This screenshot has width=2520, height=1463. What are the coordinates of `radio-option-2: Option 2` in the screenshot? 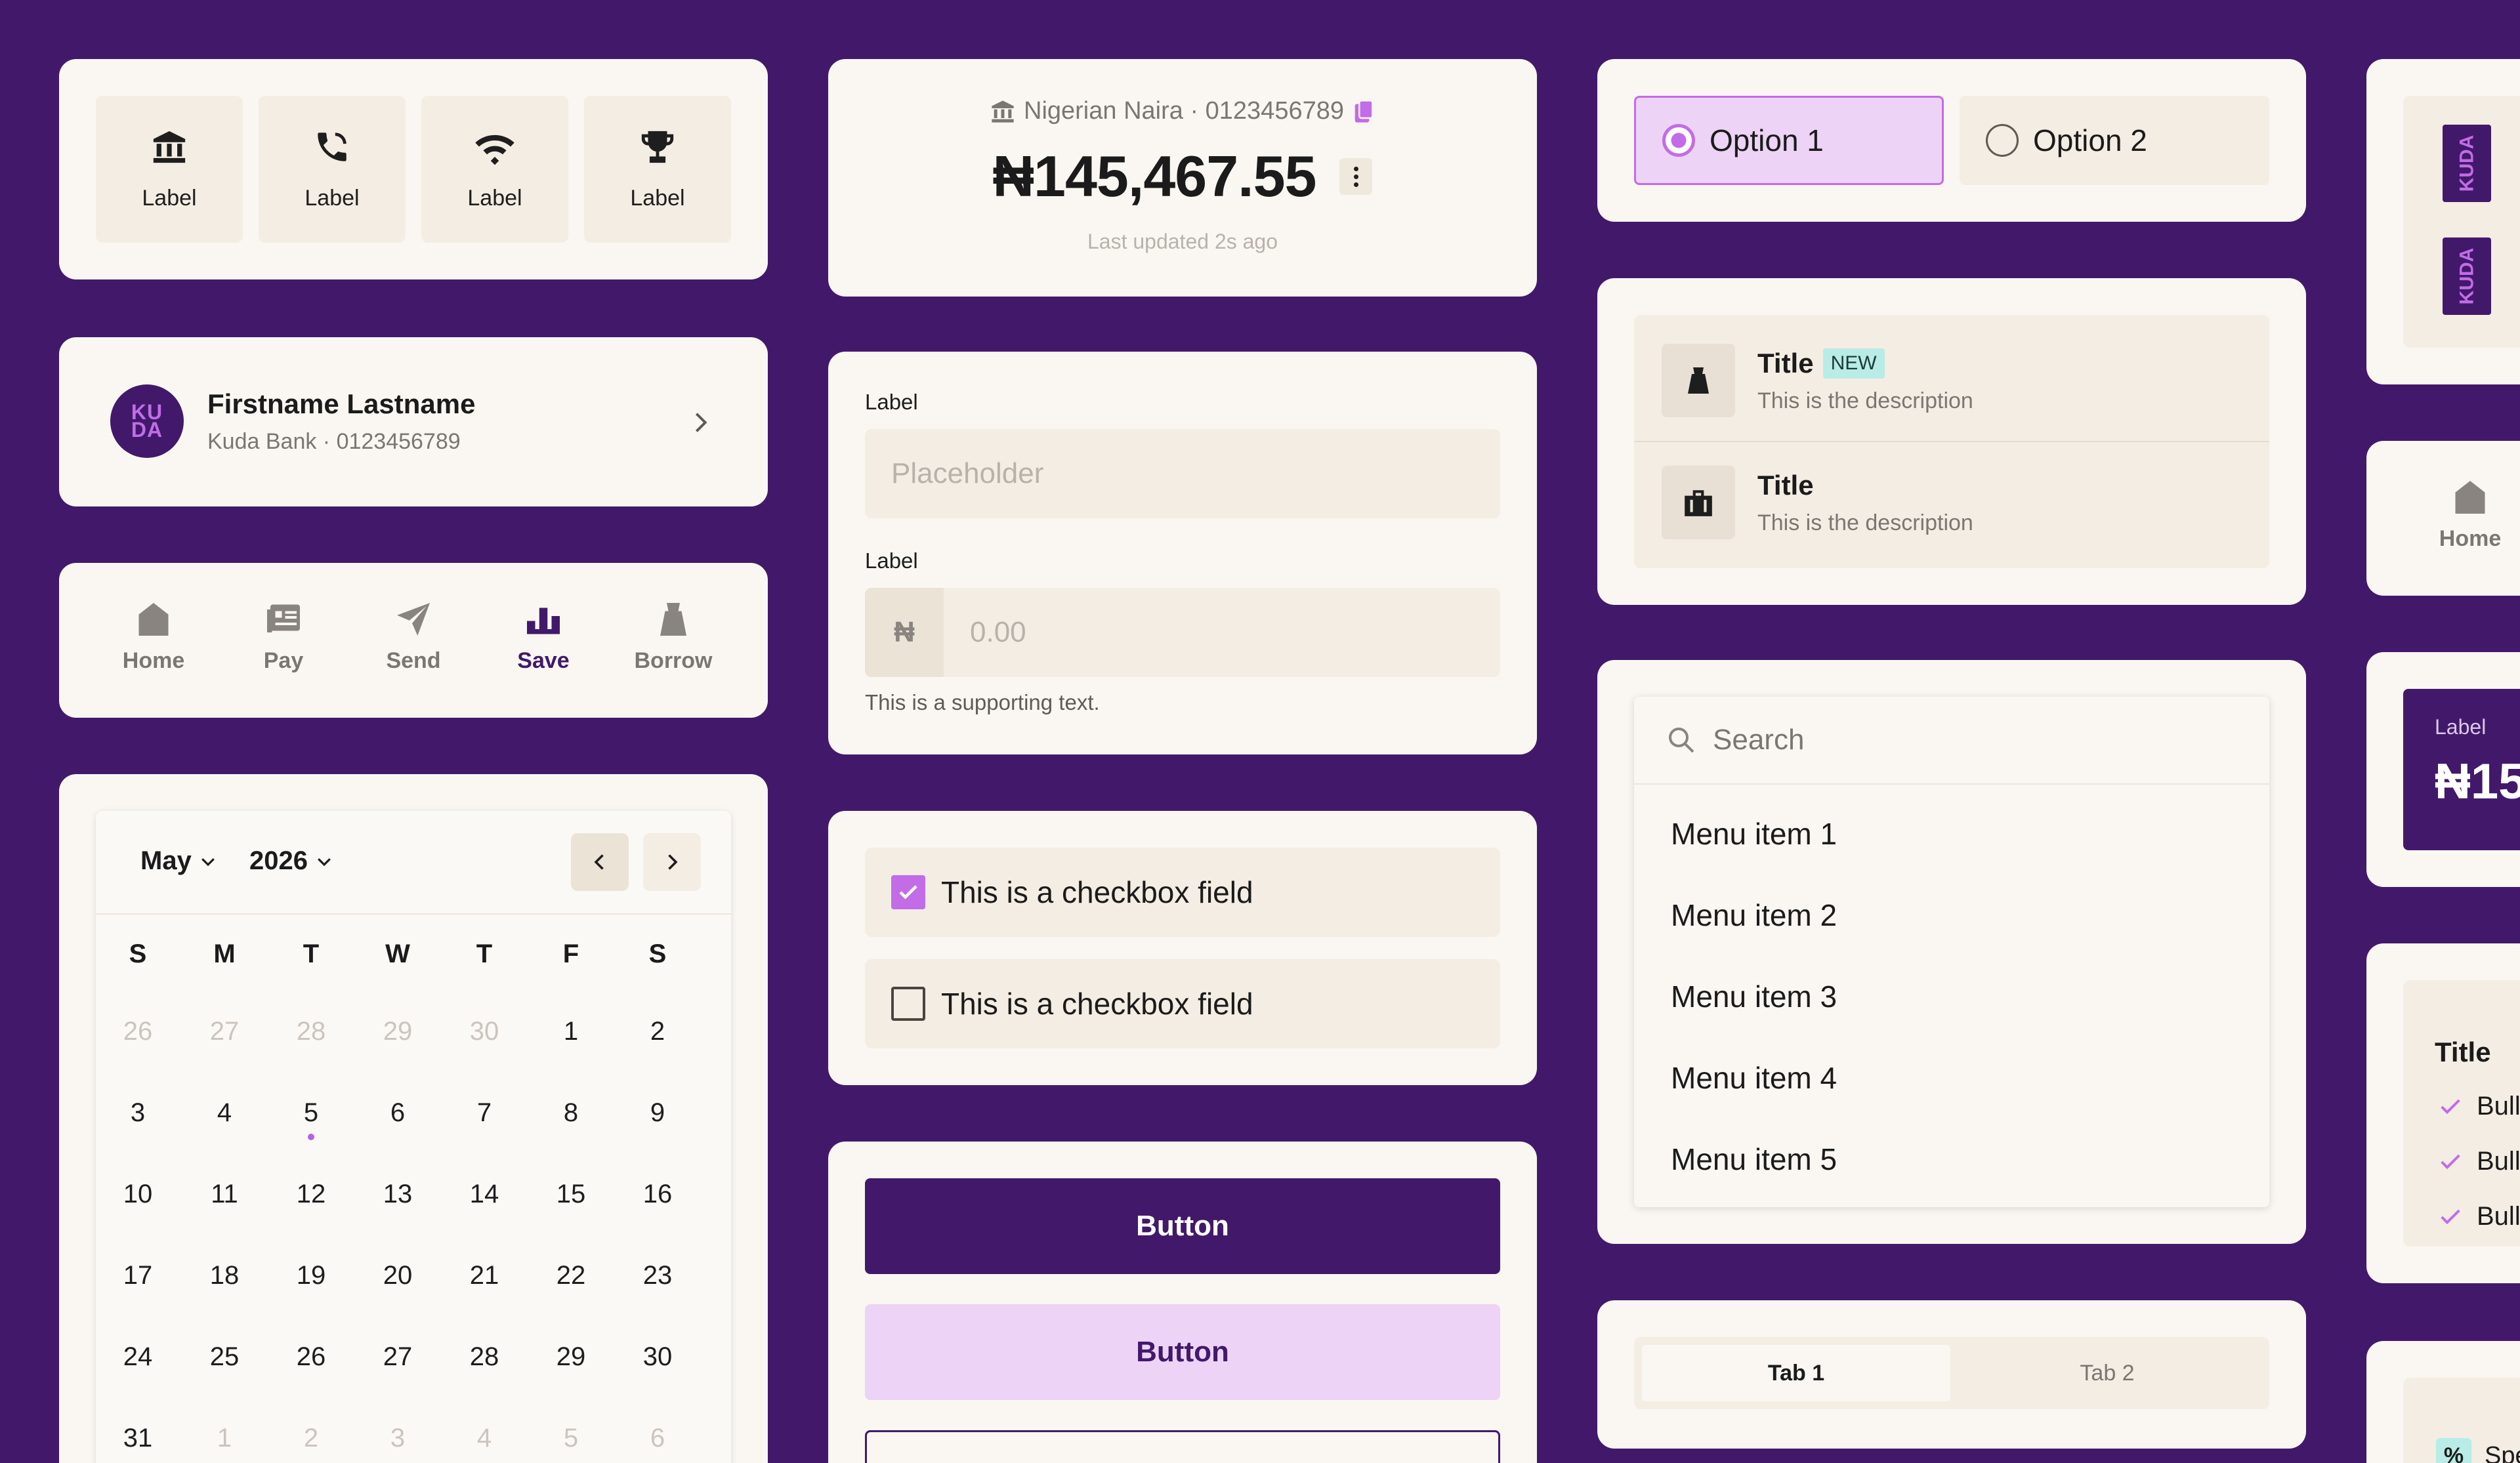 It's located at (2114, 141).